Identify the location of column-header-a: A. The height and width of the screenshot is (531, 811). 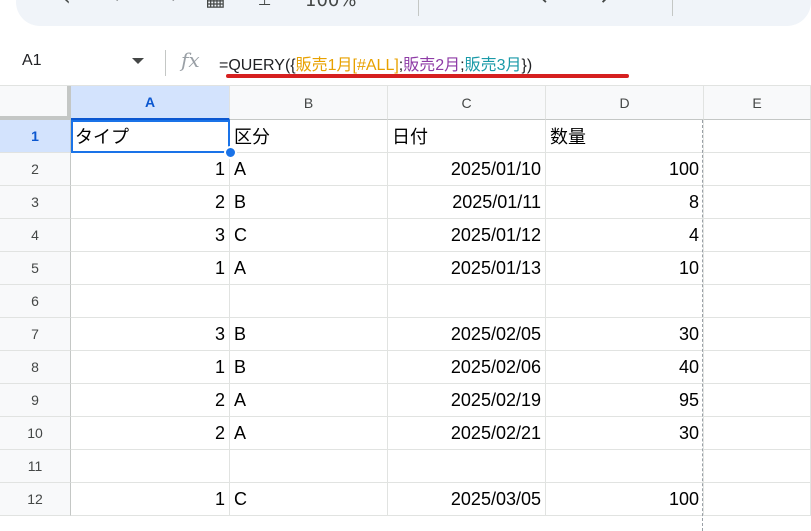
(150, 103).